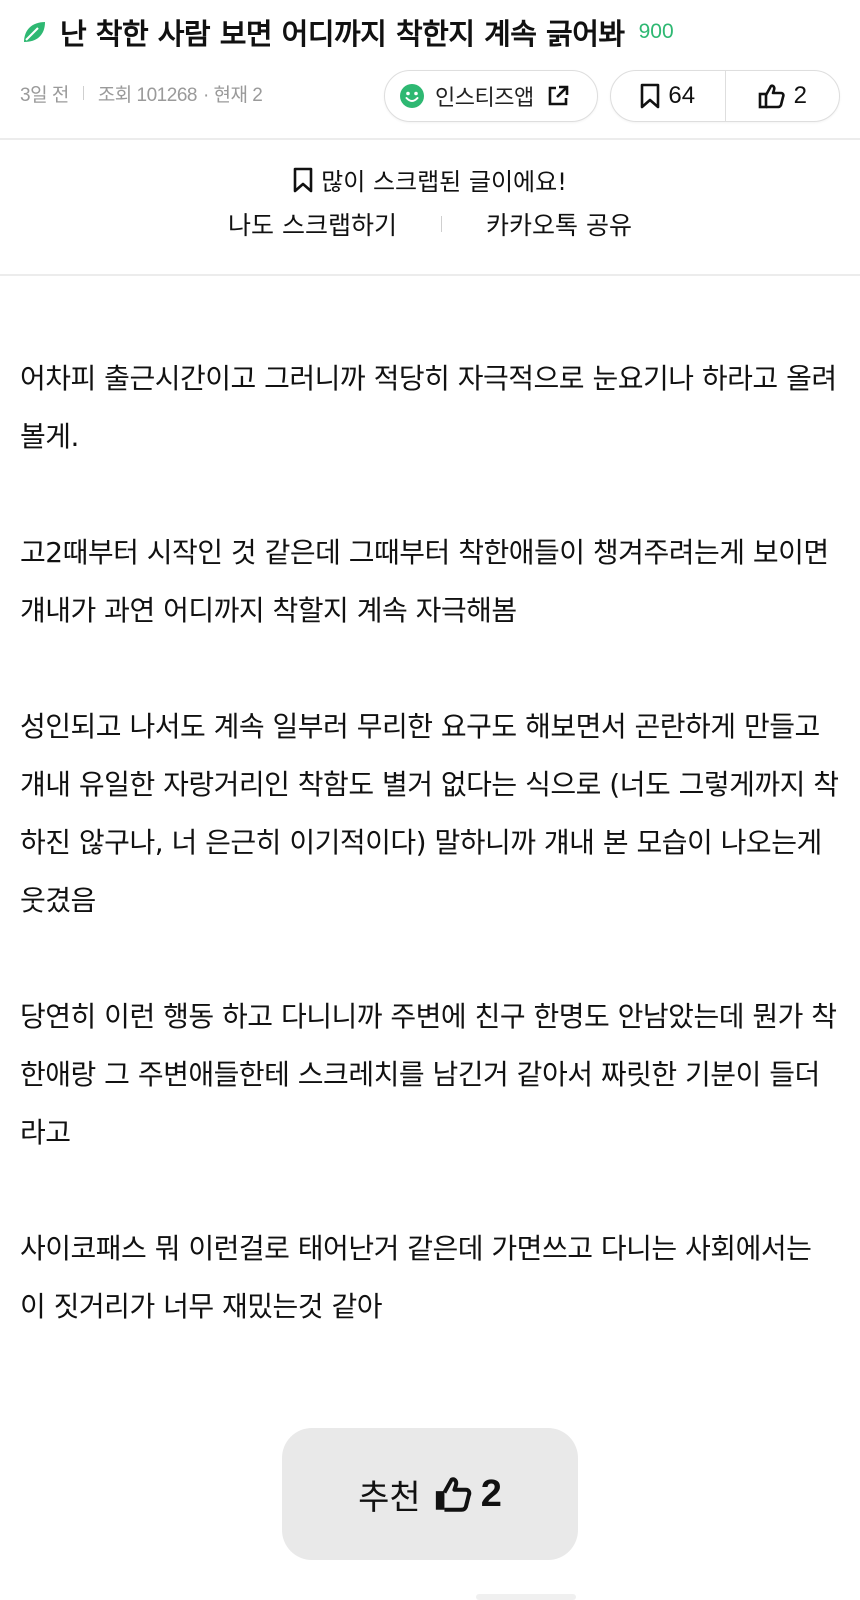 Image resolution: width=860 pixels, height=1600 pixels. Describe the element at coordinates (430, 275) in the screenshot. I see `scrap-divider` at that location.